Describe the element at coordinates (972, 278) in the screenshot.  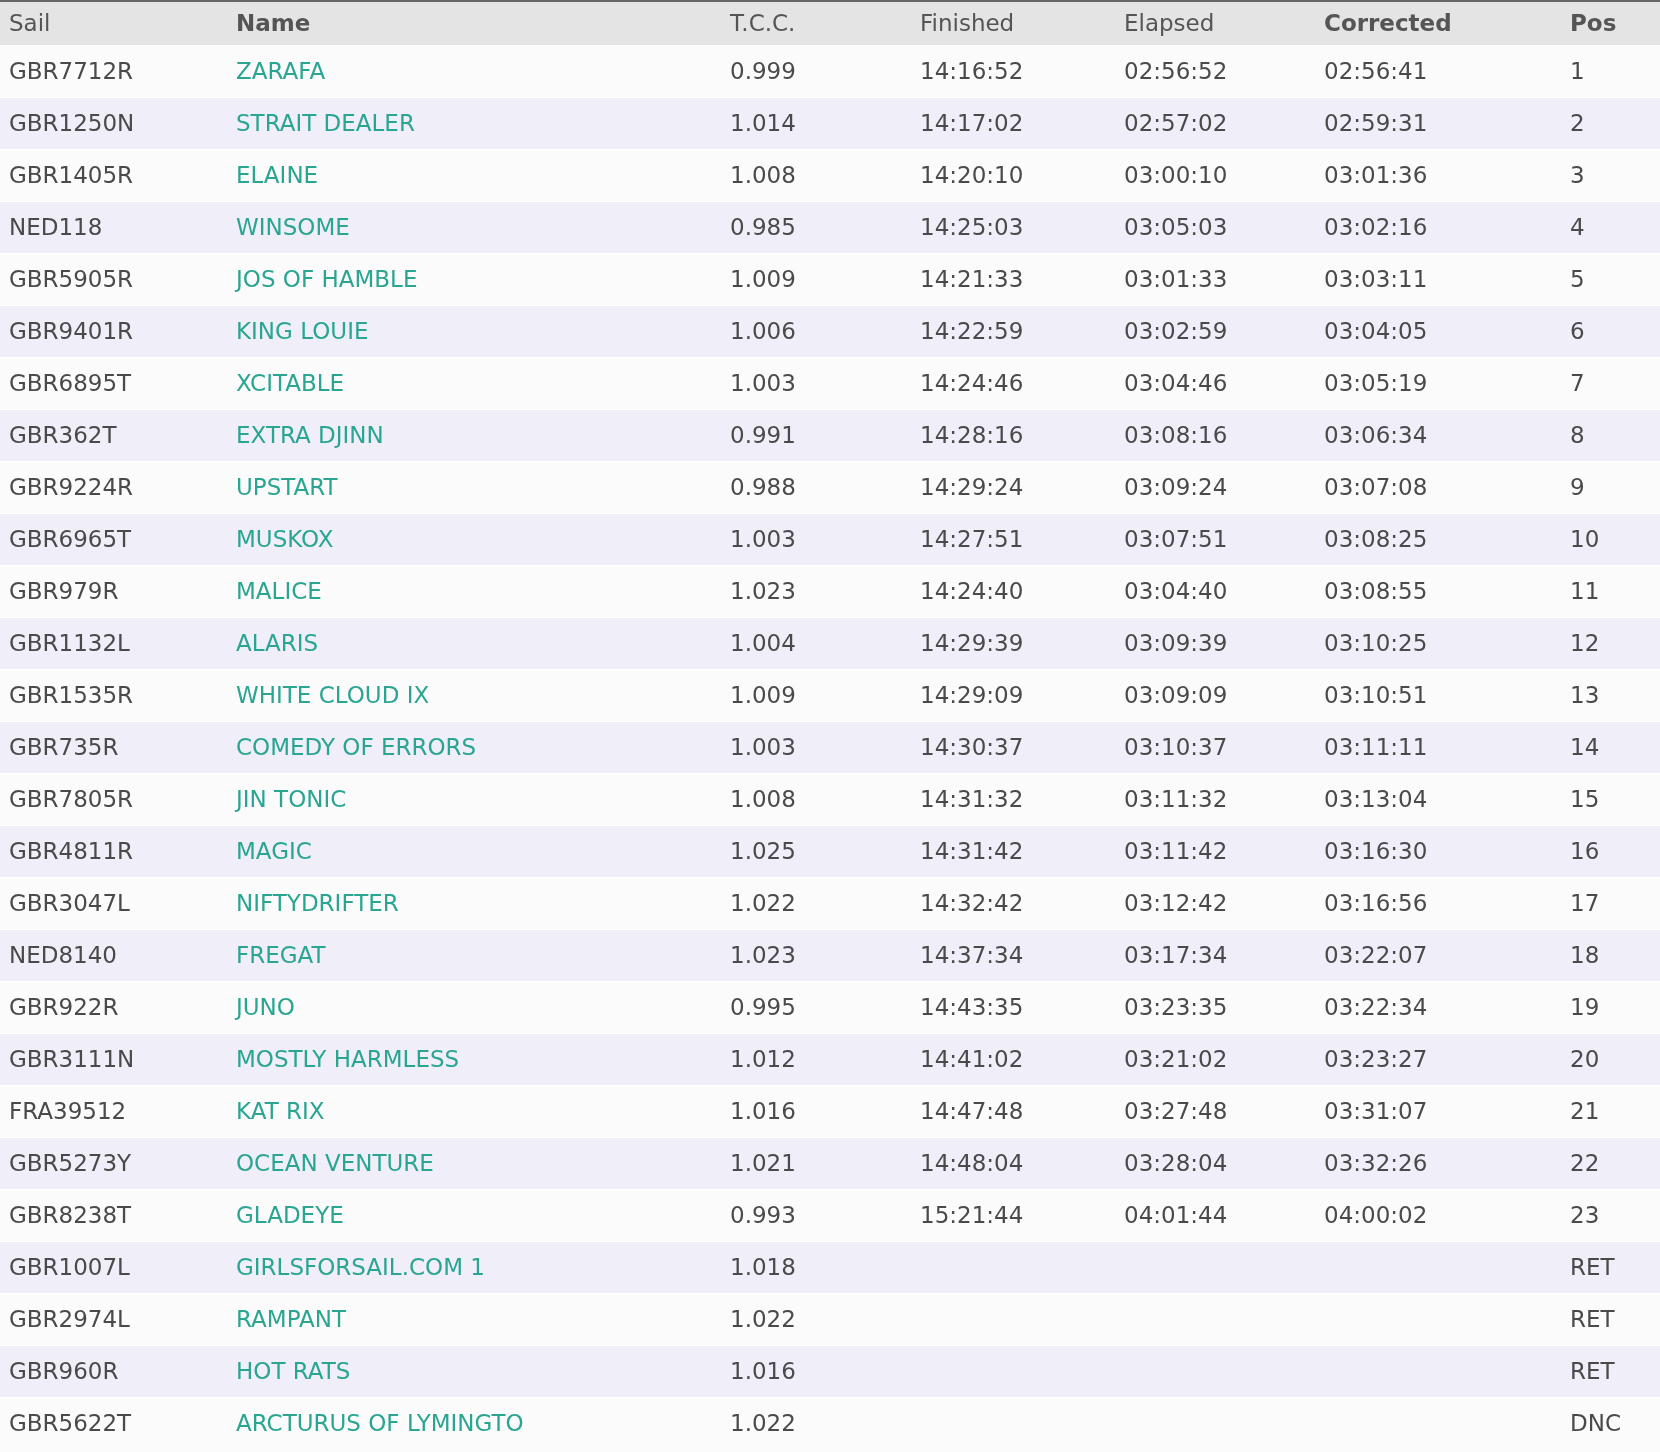
I see `finish-time: 14:21:33` at that location.